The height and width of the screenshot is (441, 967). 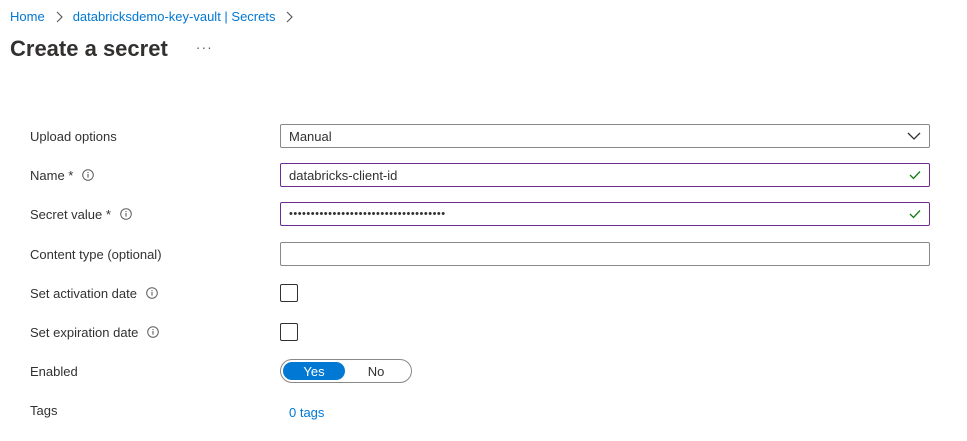 I want to click on activation-date-label: Set activation date, so click(x=83, y=293).